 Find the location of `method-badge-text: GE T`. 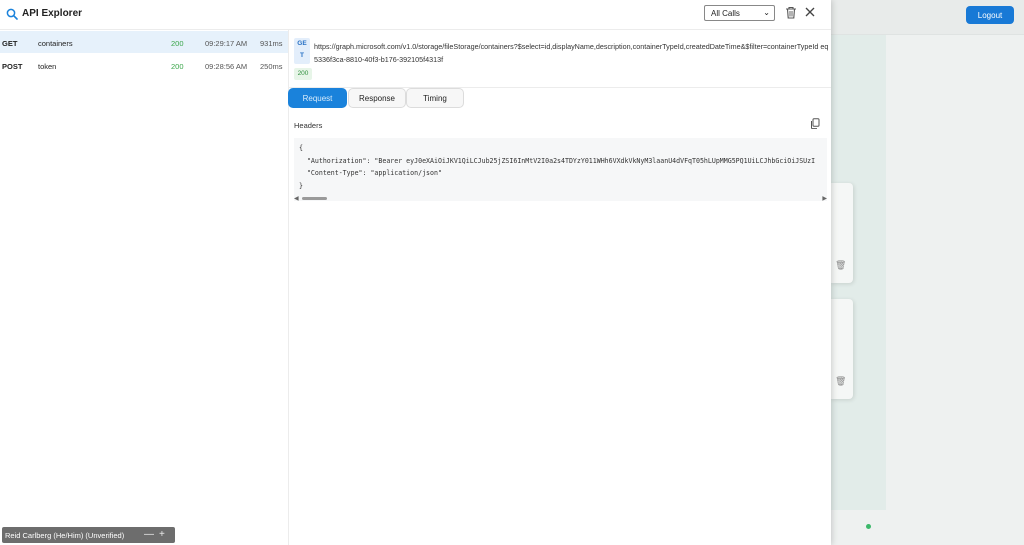

method-badge-text: GE T is located at coordinates (302, 49).